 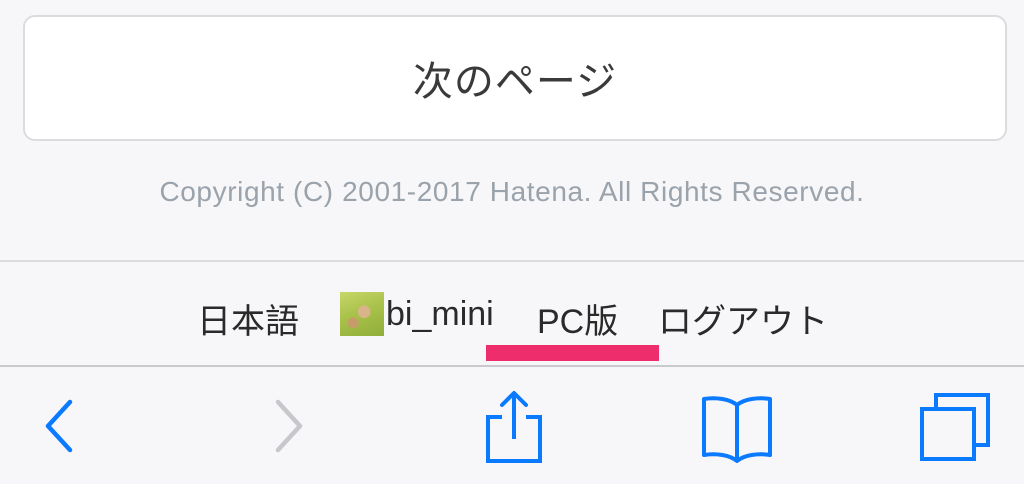 I want to click on logout-link: ログアウト, so click(x=743, y=318).